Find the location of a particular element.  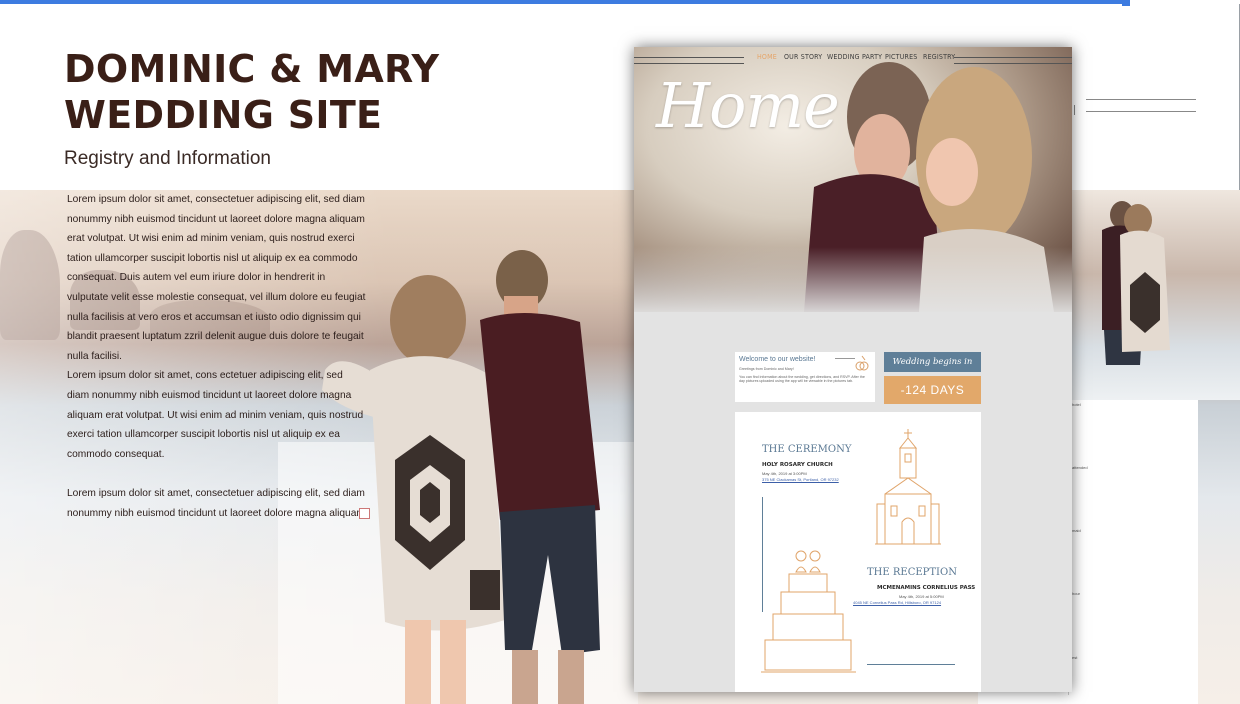

reception-date: May 4th, 2019 at 5:00PM is located at coordinates (921, 596).